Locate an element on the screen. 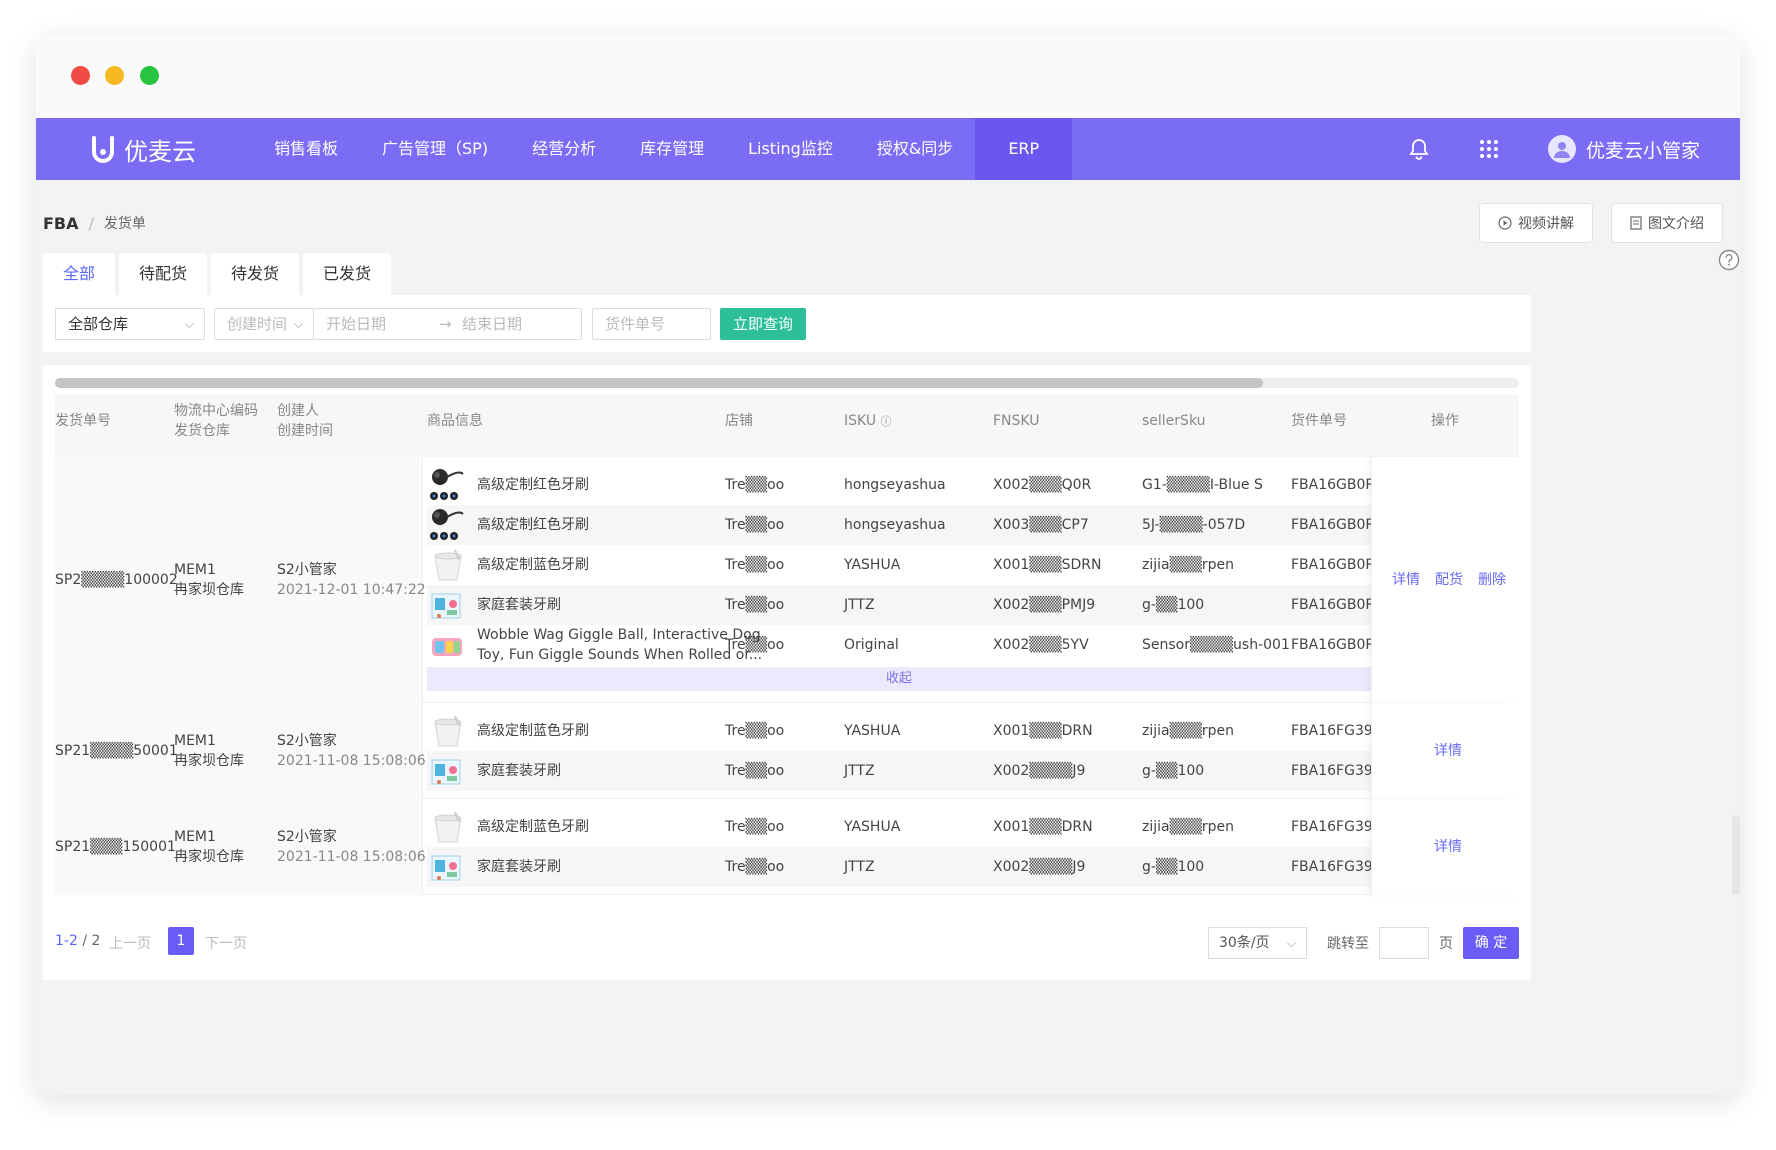 This screenshot has width=1776, height=1150. doc-intro-label: 图文介绍 is located at coordinates (1676, 224).